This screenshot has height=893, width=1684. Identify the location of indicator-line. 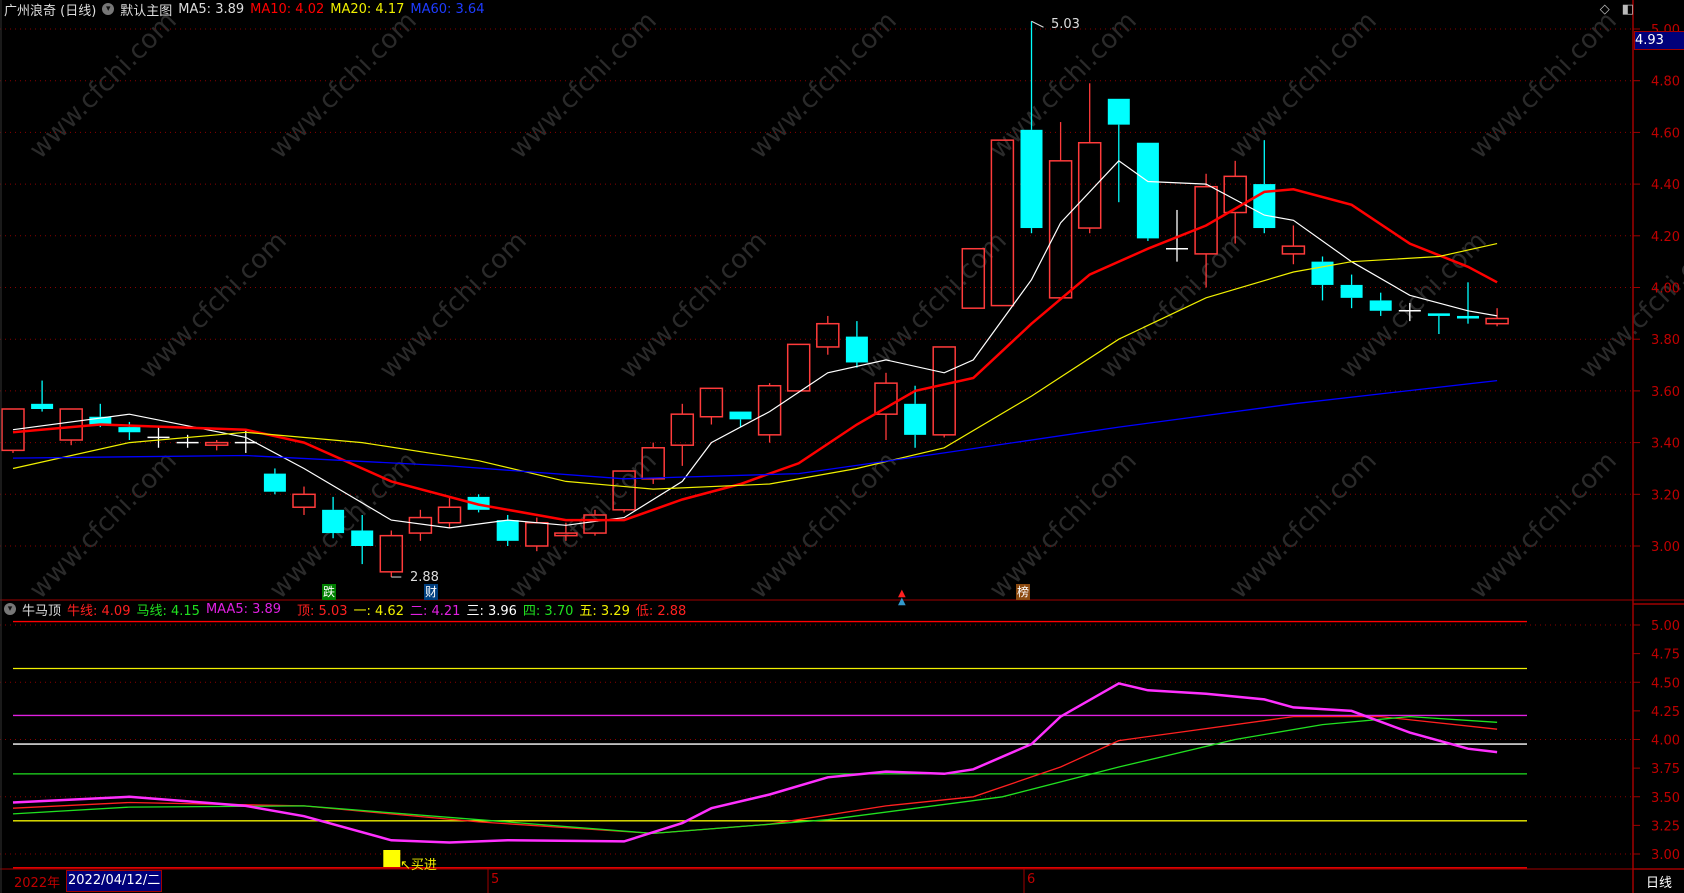
(755, 775).